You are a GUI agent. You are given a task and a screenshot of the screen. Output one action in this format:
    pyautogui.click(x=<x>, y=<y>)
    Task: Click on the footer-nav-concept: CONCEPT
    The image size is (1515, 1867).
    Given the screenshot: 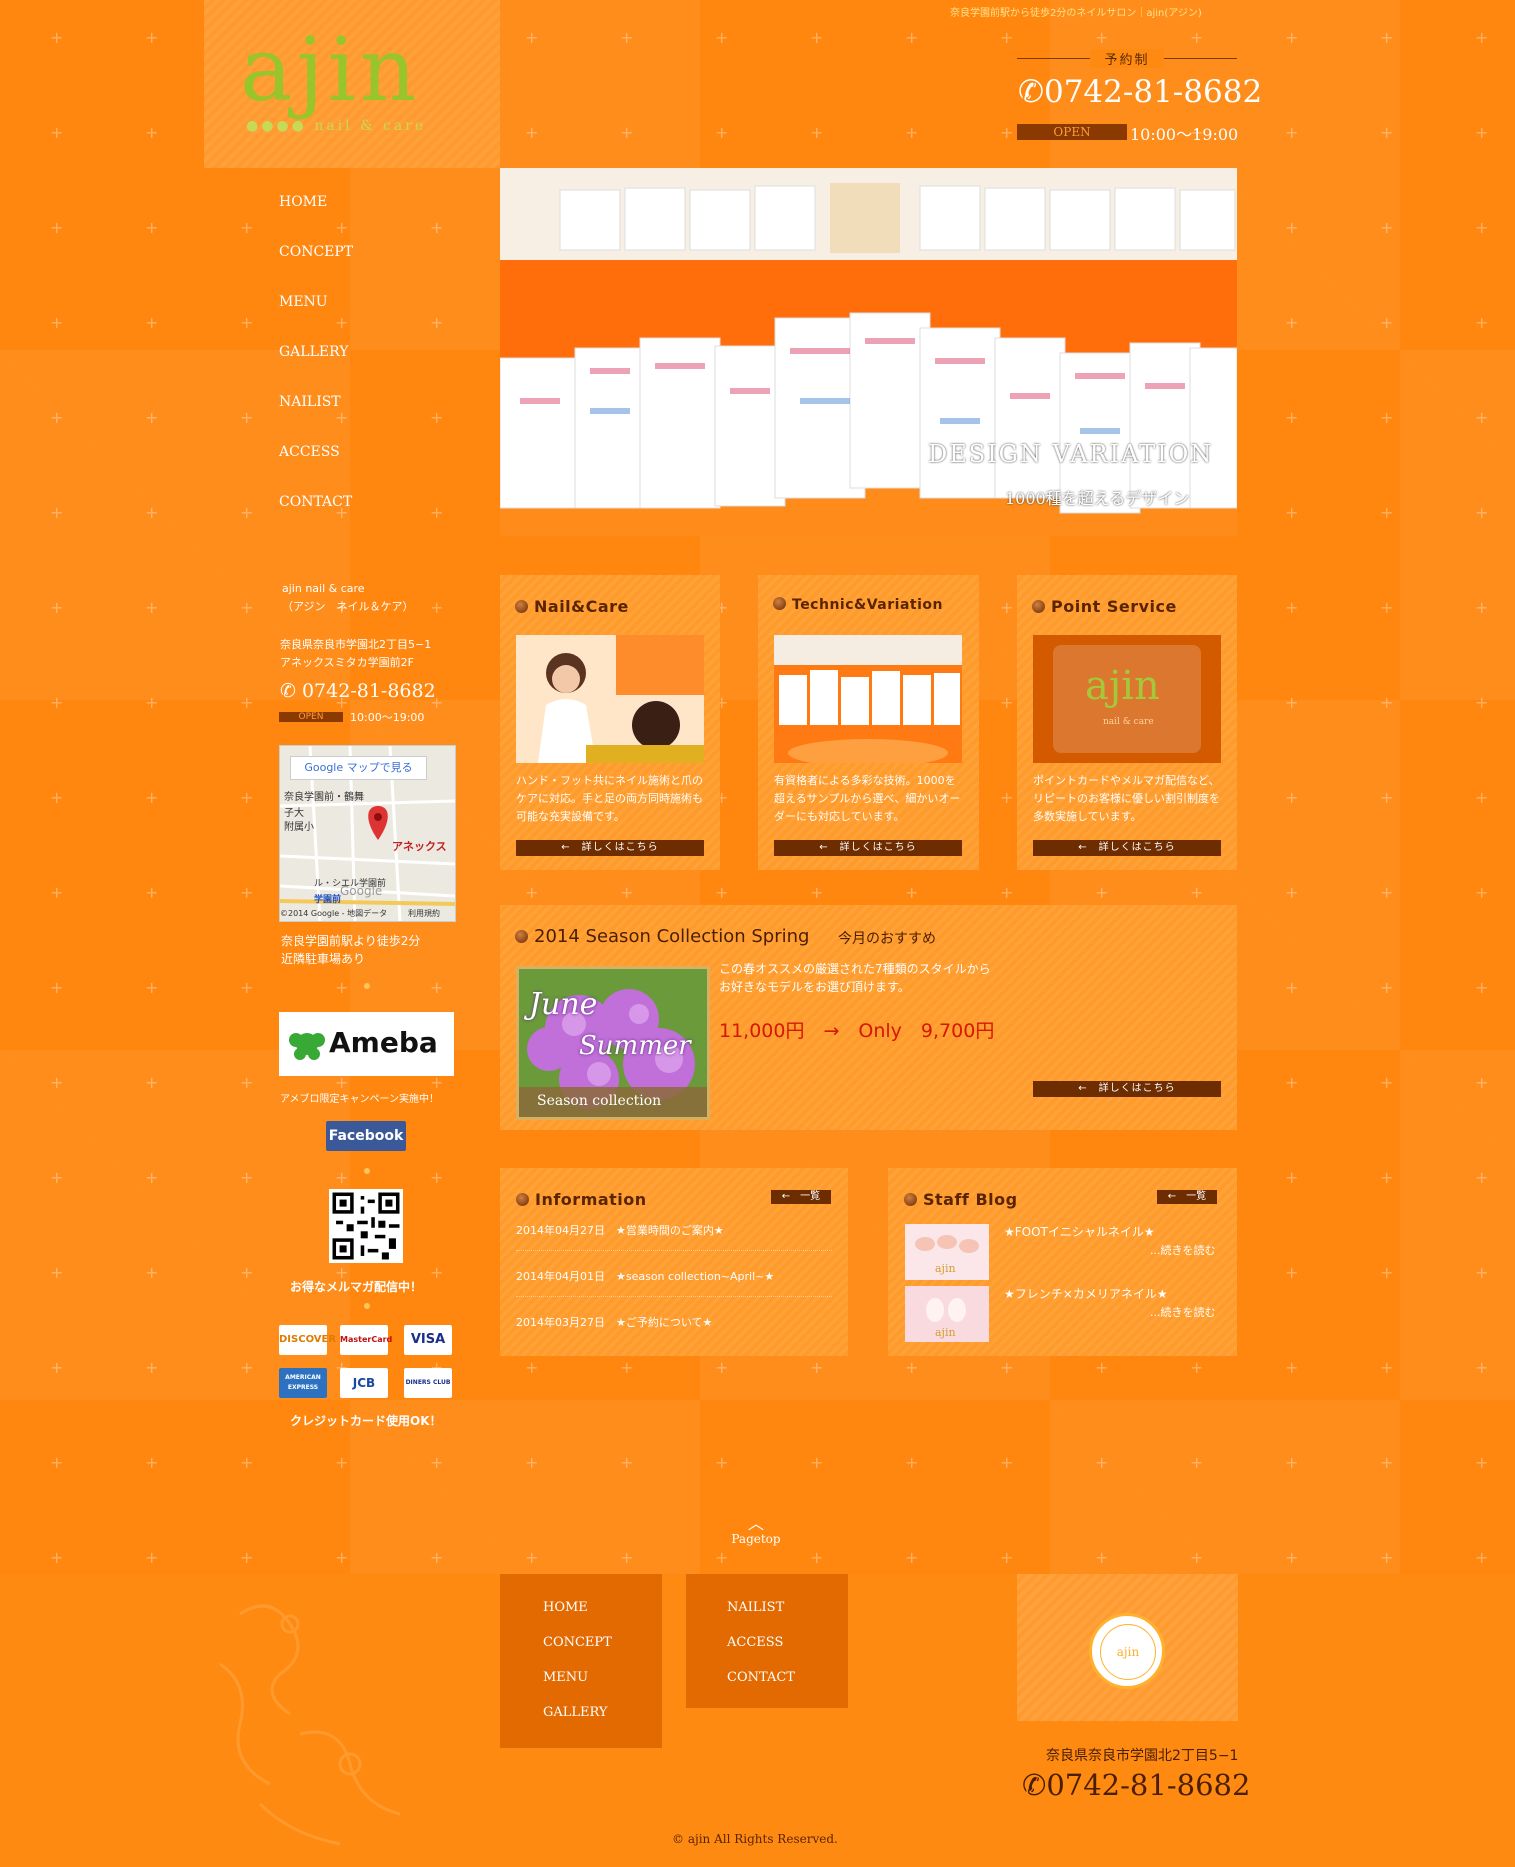 What is the action you would take?
    pyautogui.click(x=577, y=1650)
    